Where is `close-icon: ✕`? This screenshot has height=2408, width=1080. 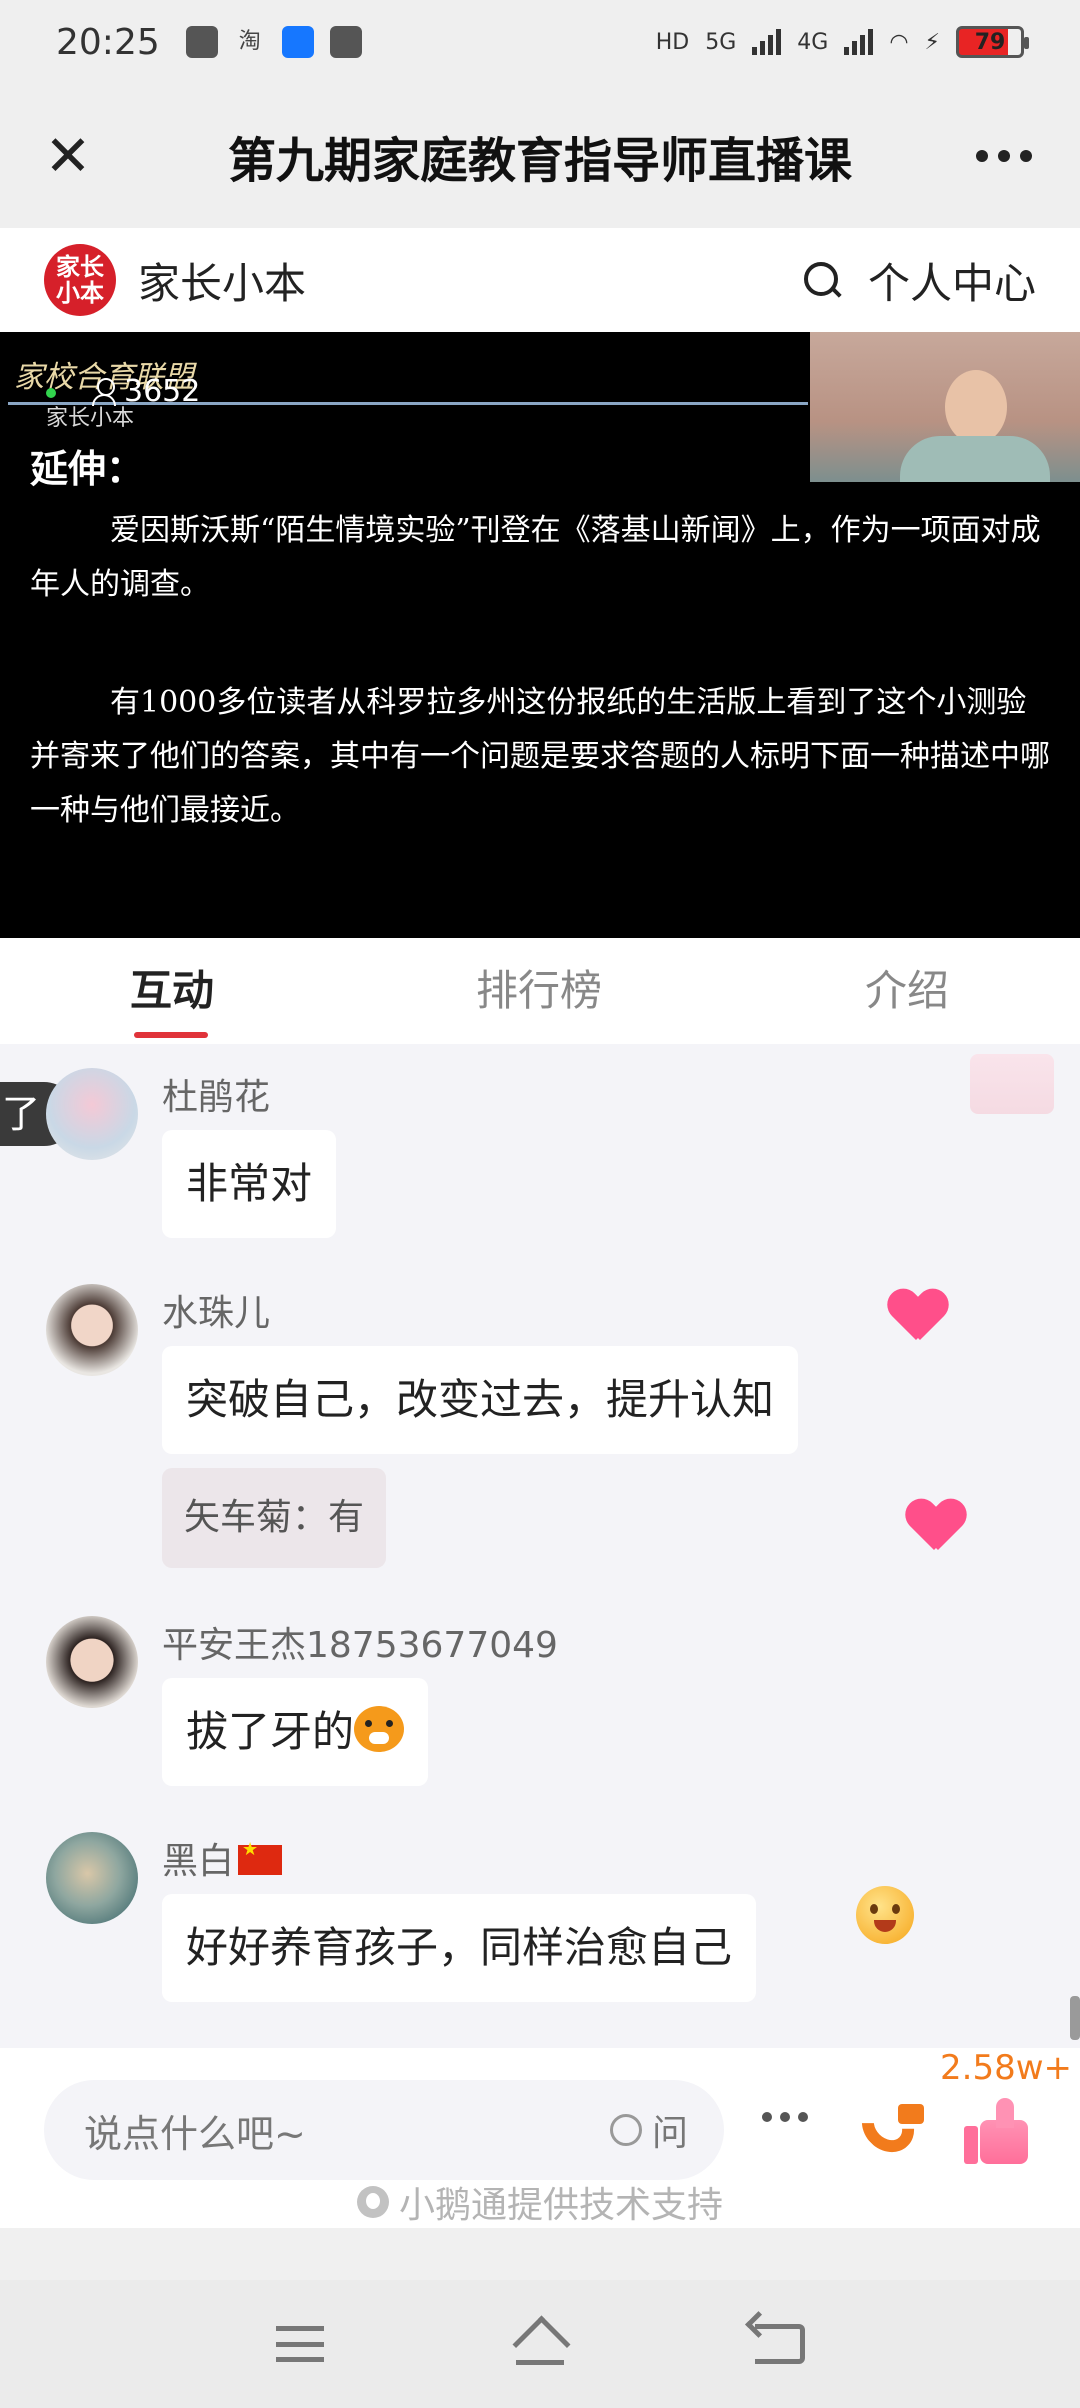 close-icon: ✕ is located at coordinates (68, 156).